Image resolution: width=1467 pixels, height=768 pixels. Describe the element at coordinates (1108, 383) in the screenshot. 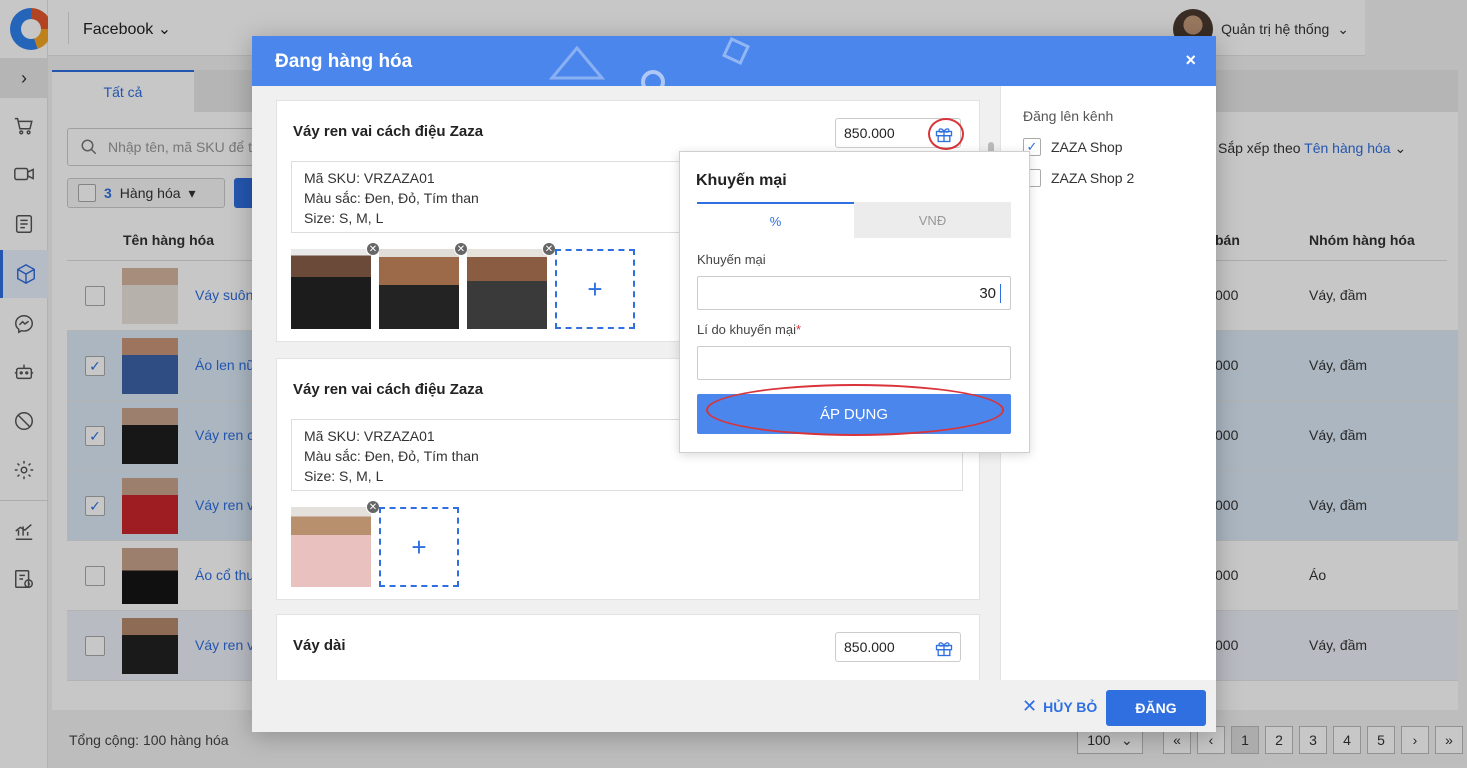

I see `channel-panel: Đăng lên kênh ✓ ZAZA Shop ZAZA Shop 2` at that location.